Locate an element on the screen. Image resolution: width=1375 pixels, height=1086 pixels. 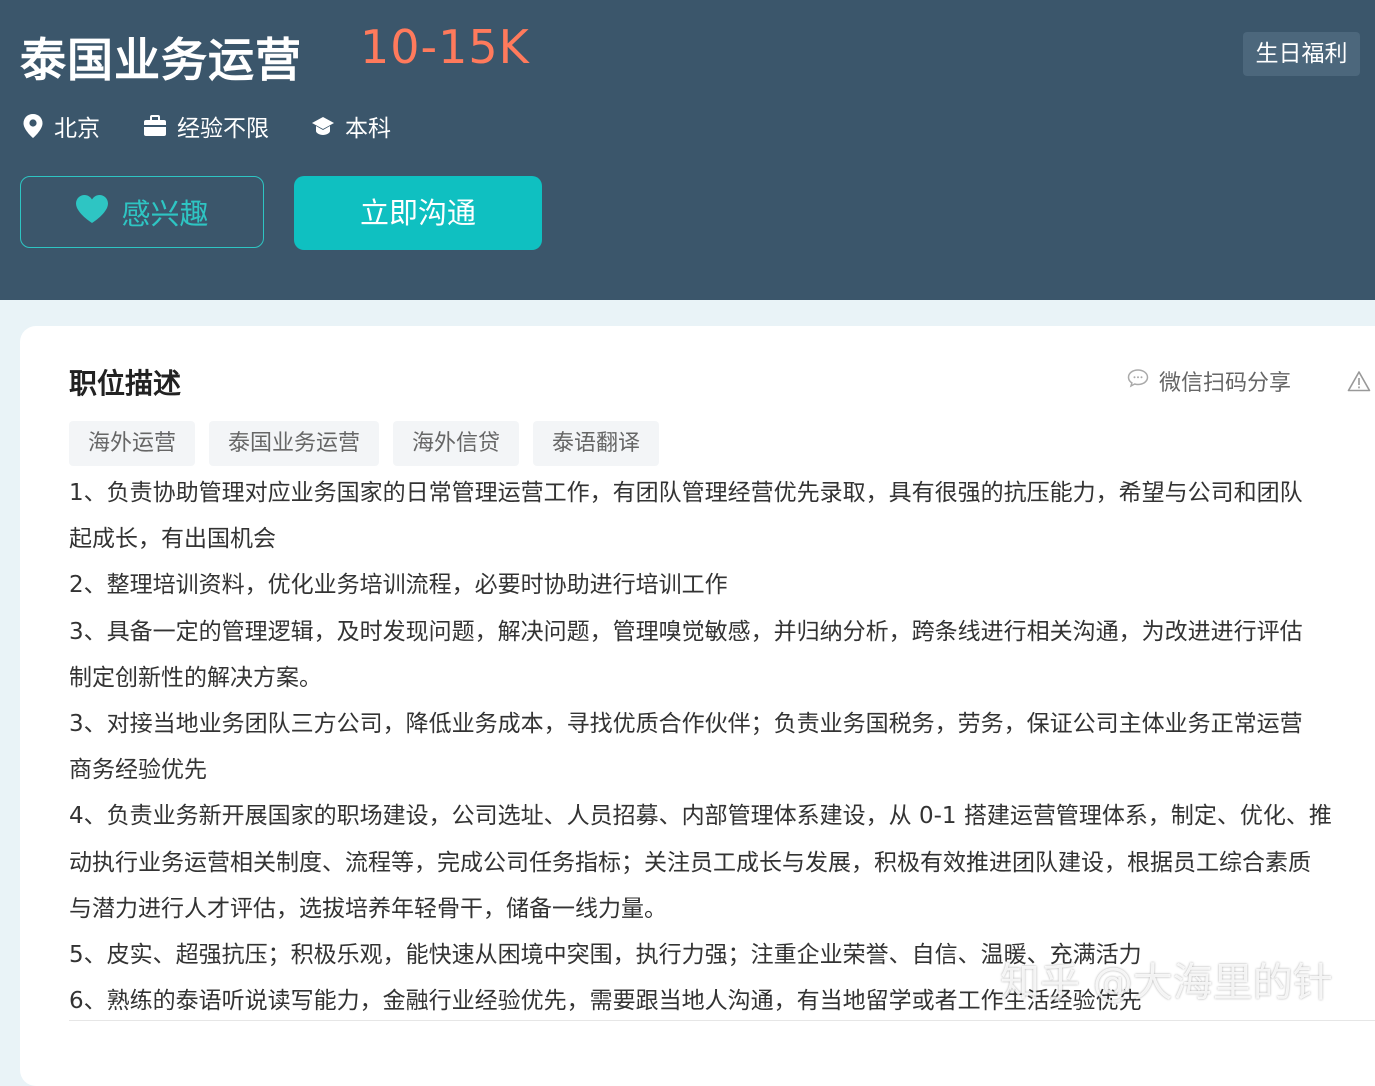
description-line: 与潜力进行人才评估，选拔培养年轻骨干，储备一线力量。 is located at coordinates (368, 908).